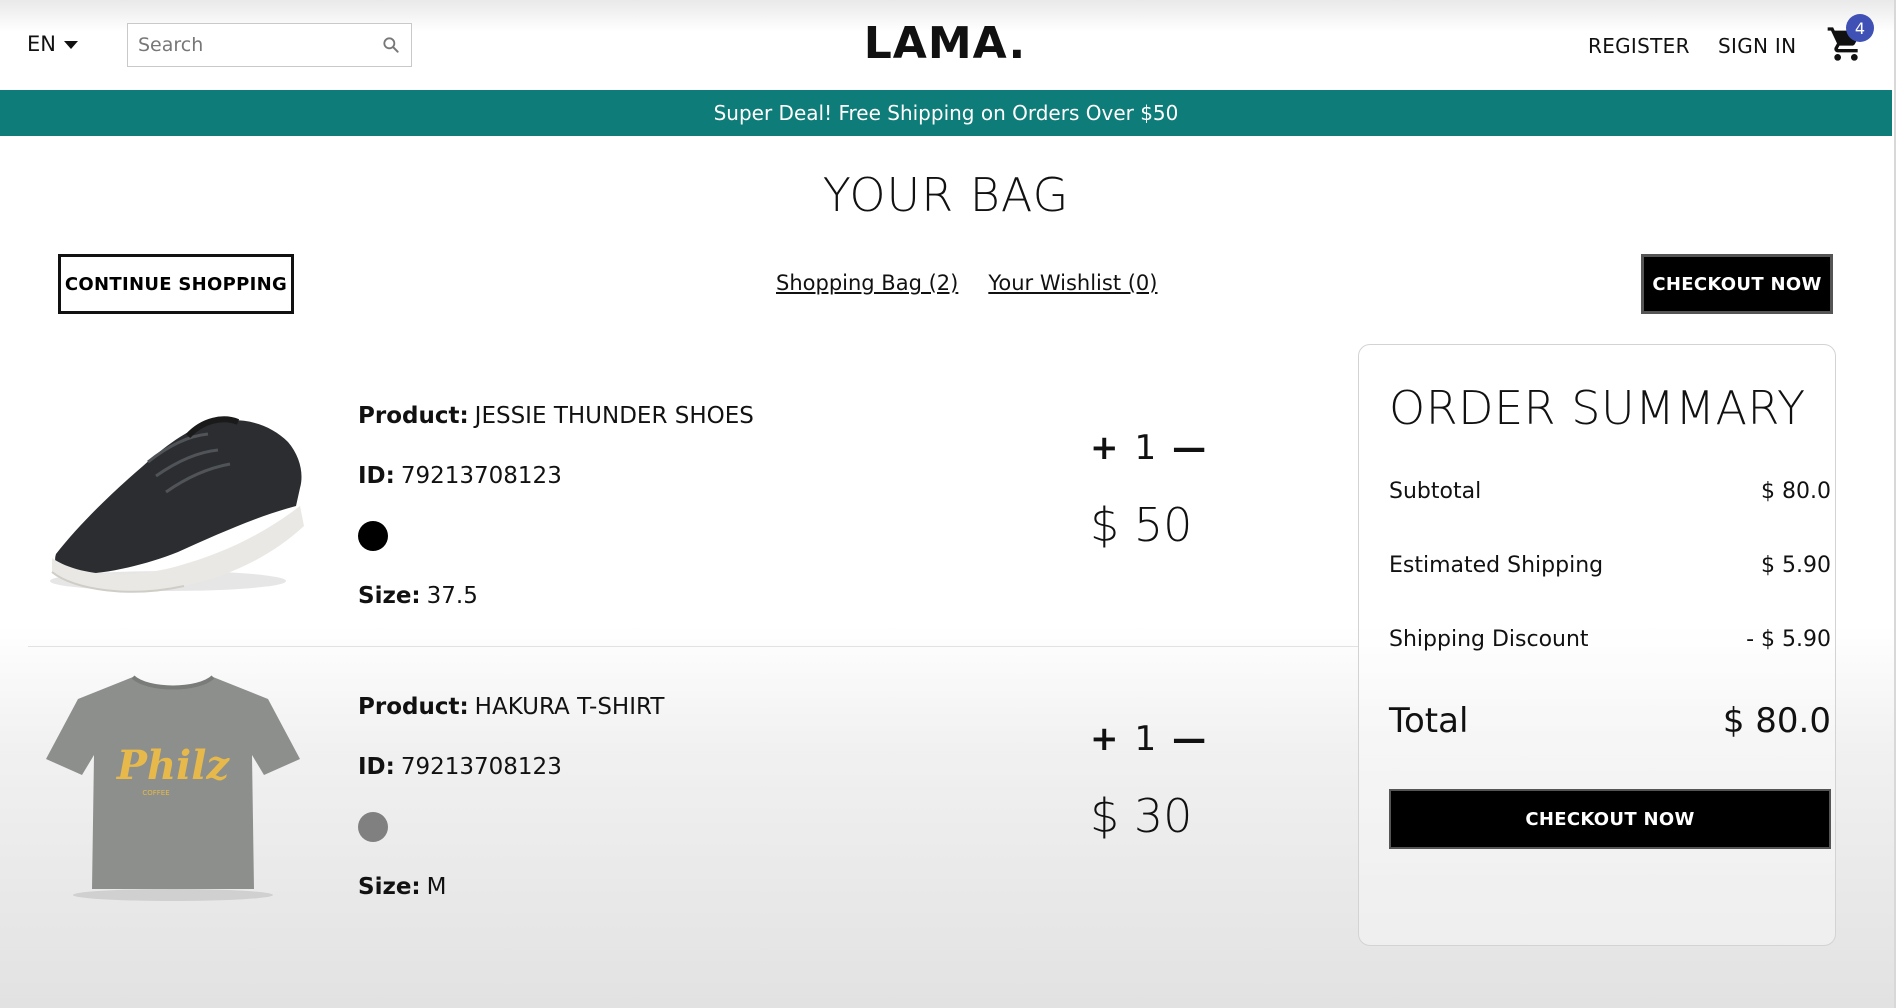 This screenshot has width=1896, height=1008. I want to click on order-summary-title: ORDER SUMMARY, so click(1597, 408).